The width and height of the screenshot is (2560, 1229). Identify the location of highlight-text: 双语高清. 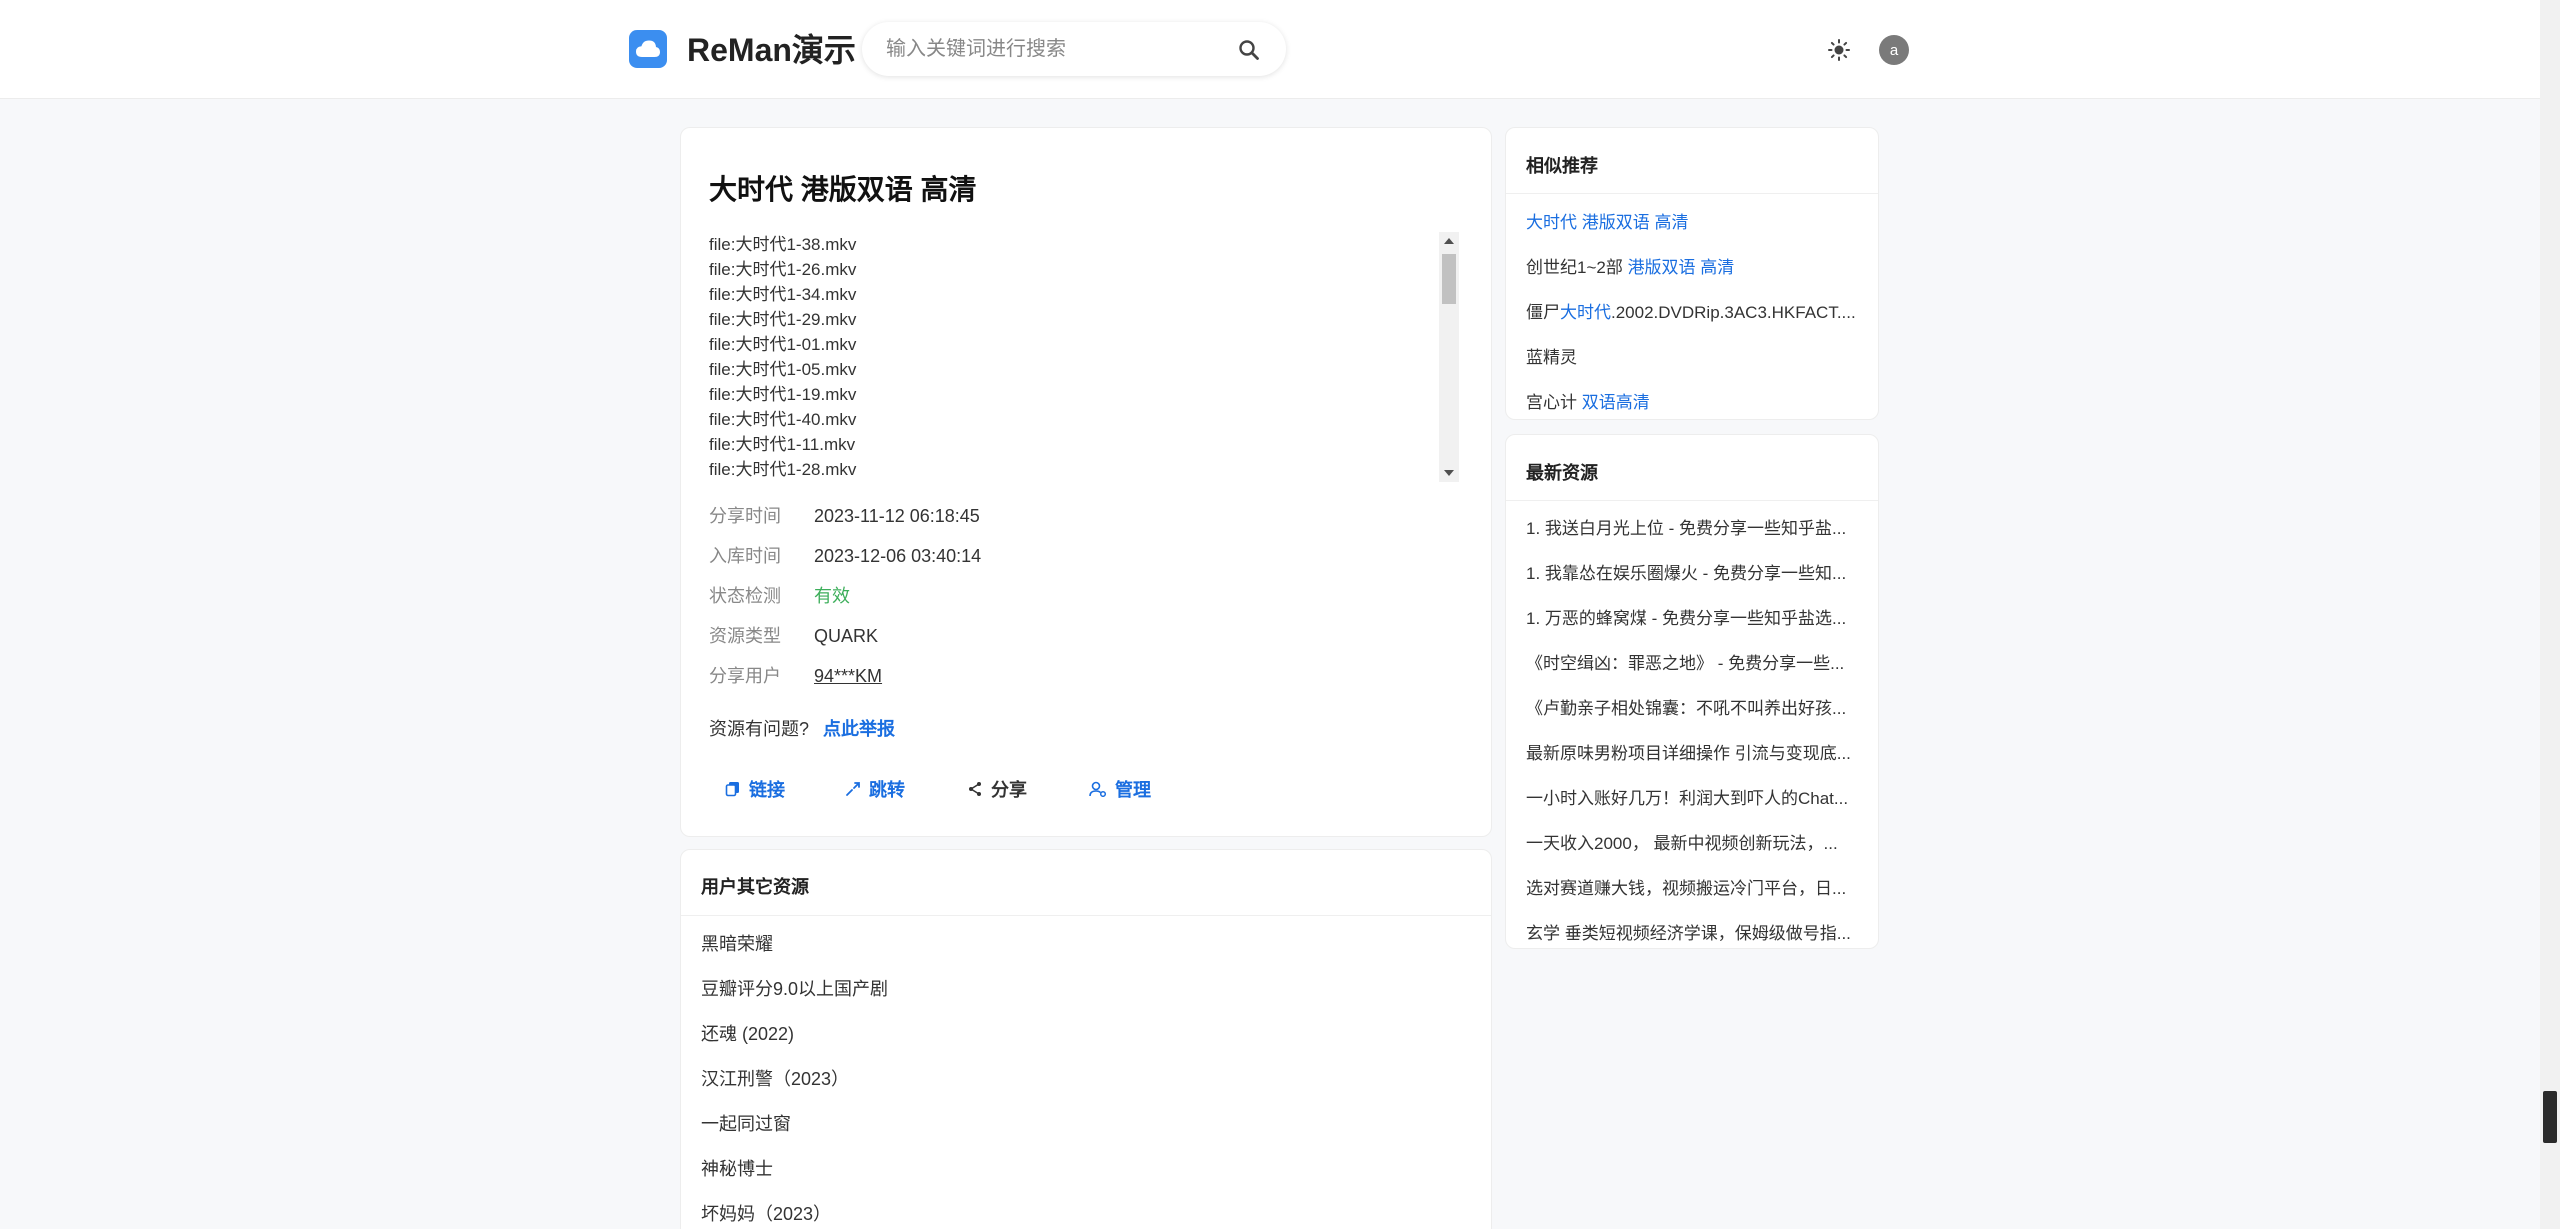
(1615, 402).